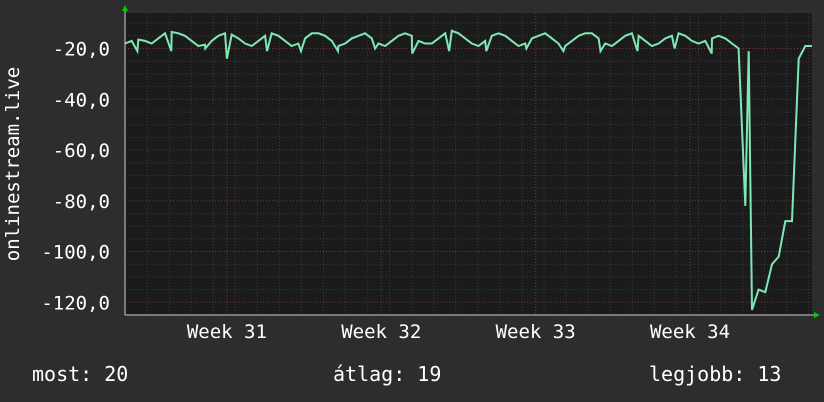  Describe the element at coordinates (13, 164) in the screenshot. I see `y-axis-label: onlinestream.live` at that location.